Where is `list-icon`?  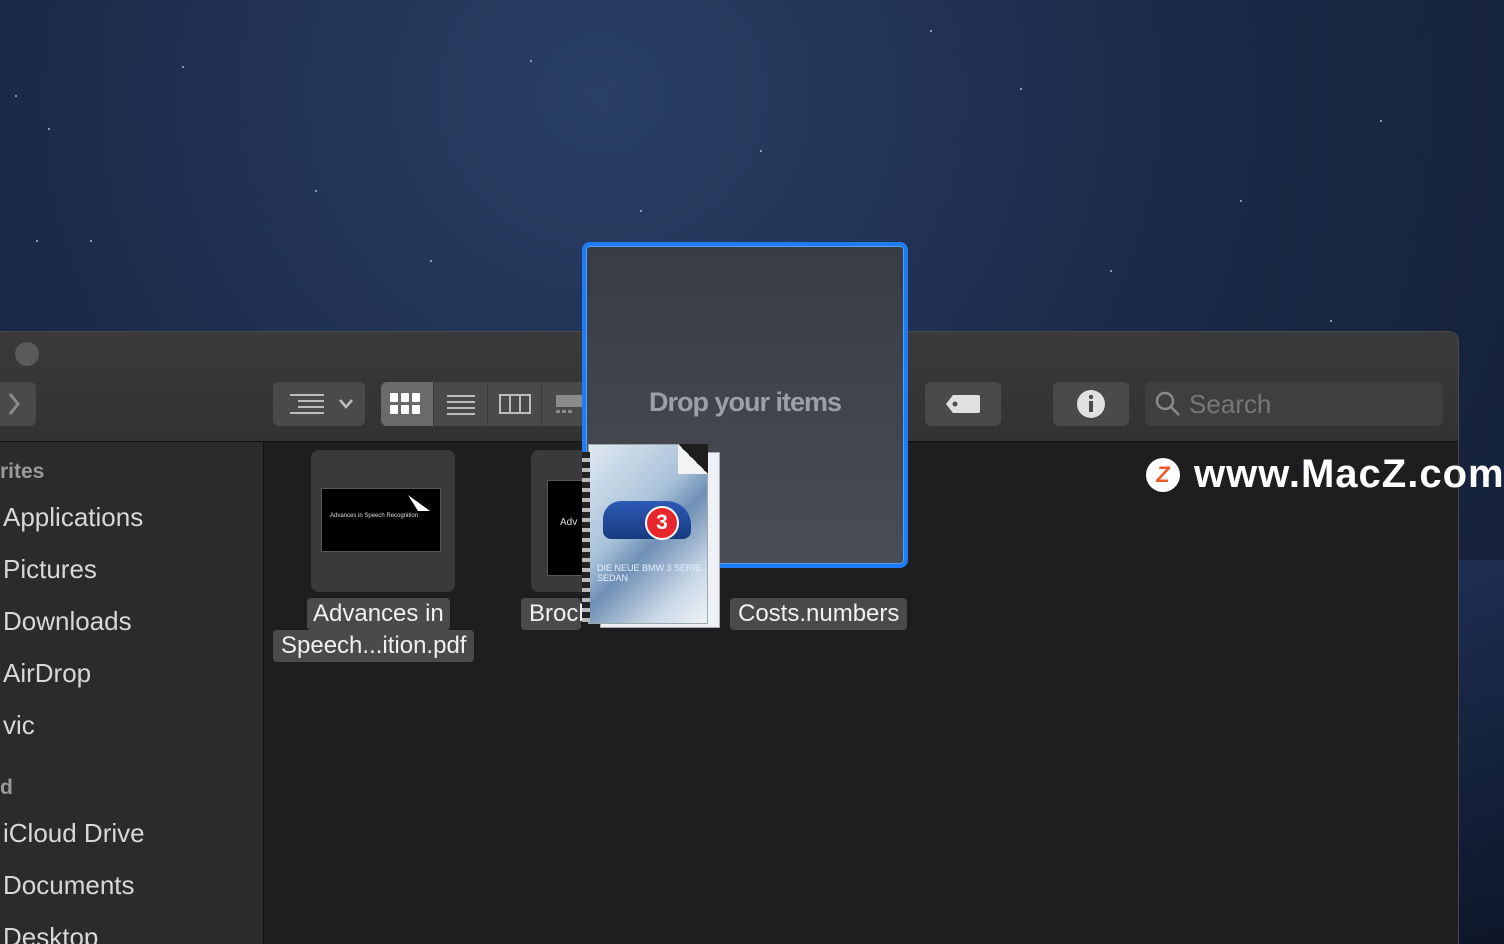
list-icon is located at coordinates (460, 405).